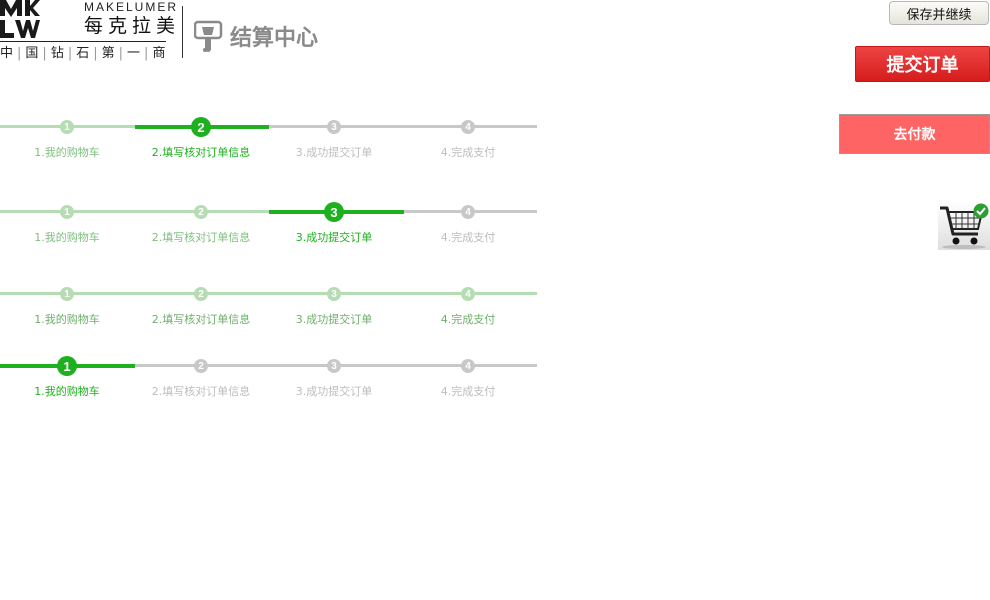 This screenshot has width=990, height=600. Describe the element at coordinates (270, 378) in the screenshot. I see `progress-bar-step-1: 1 1.我的购物车 2 2.填写核对订单信息 3 3.成功提交订单 4 4.完成支付` at that location.